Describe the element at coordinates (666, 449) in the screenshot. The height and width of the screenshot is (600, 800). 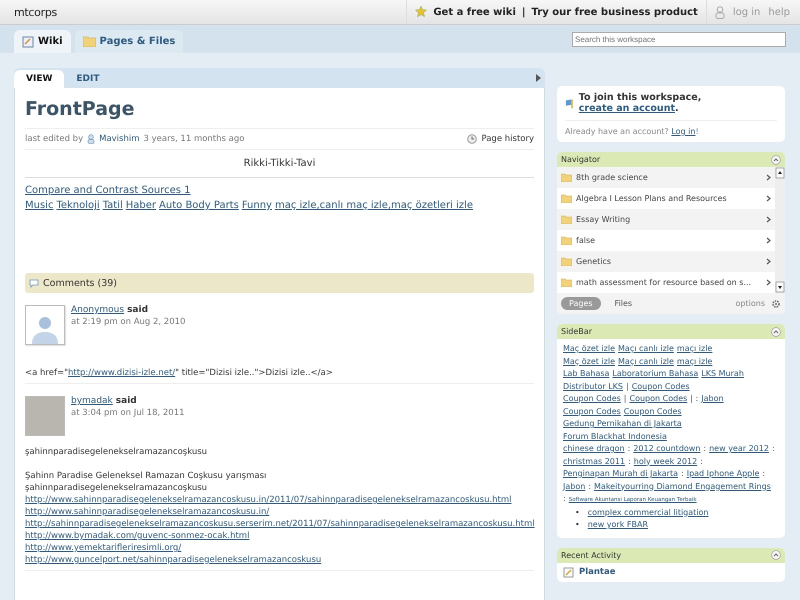
I see `sidebar-link: 2012 countdown` at that location.